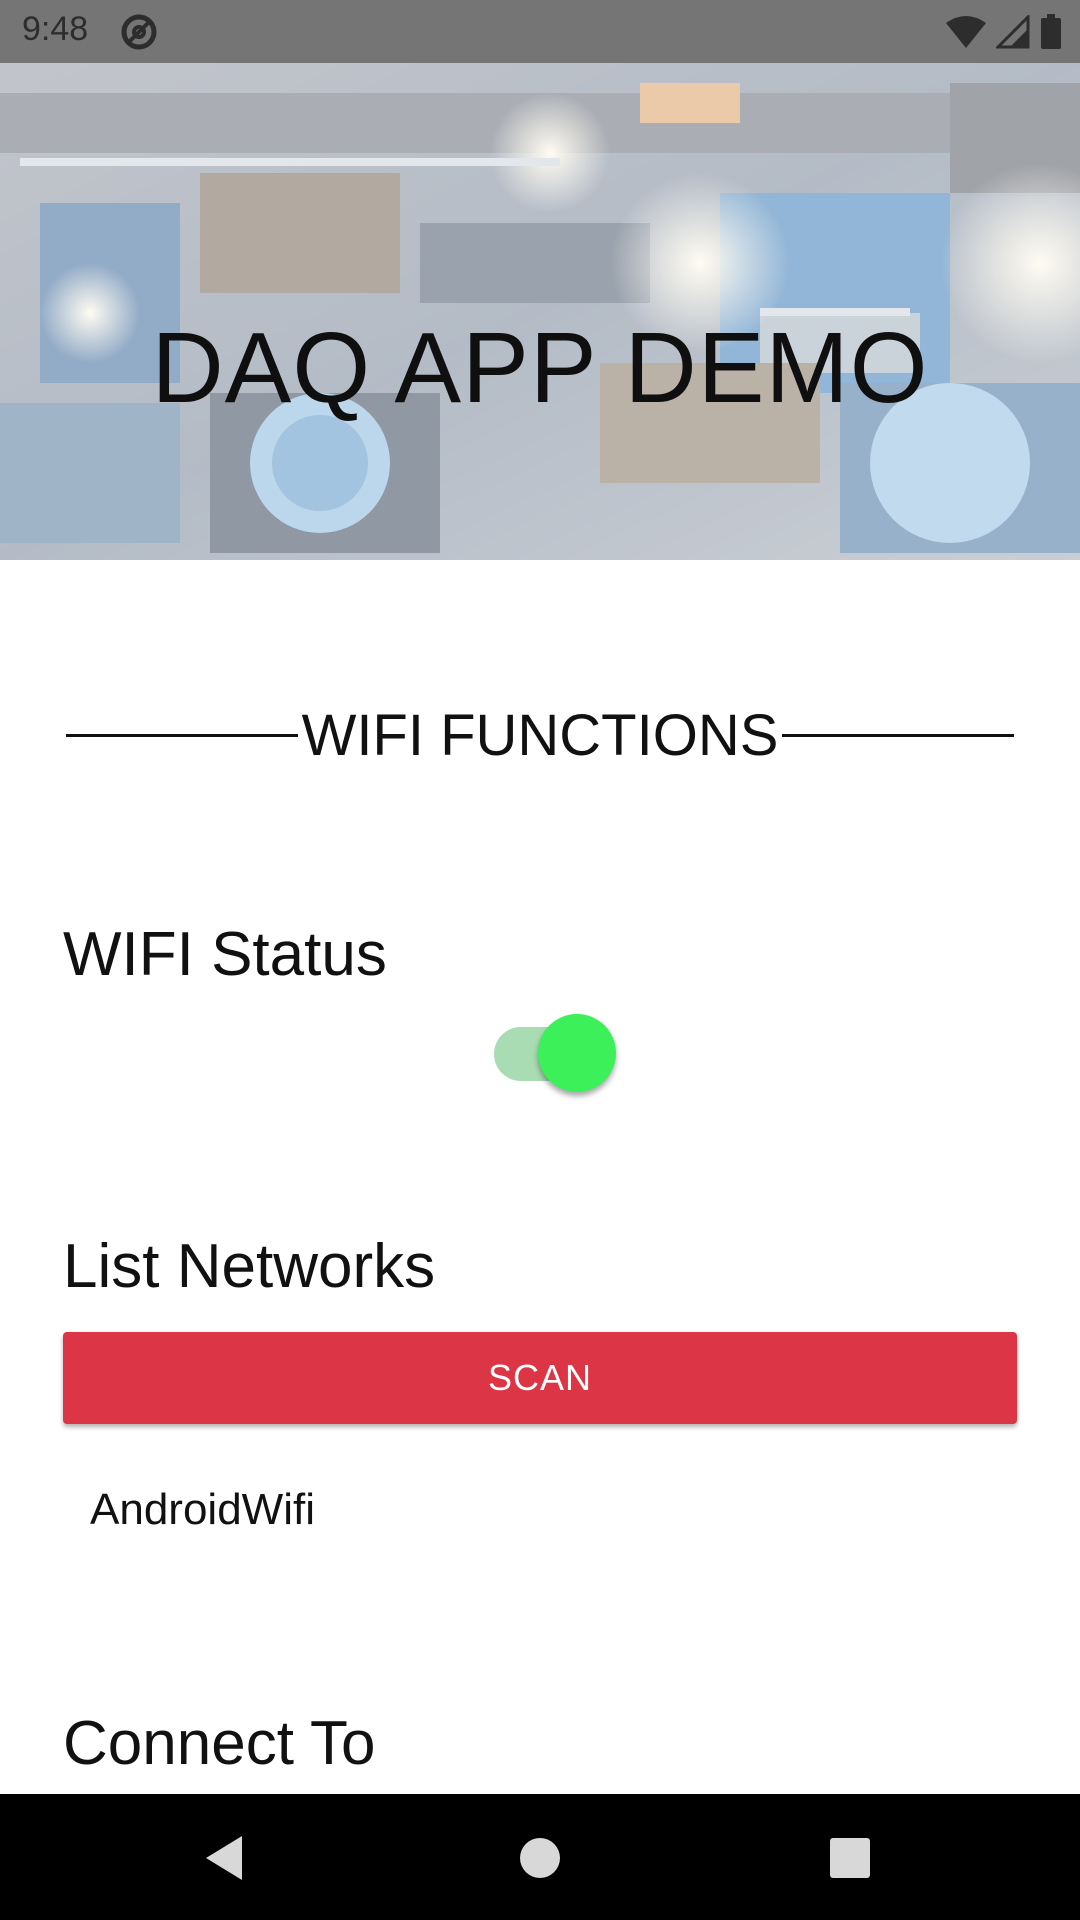  What do you see at coordinates (249, 1266) in the screenshot?
I see `list-networks-label: List Networks` at bounding box center [249, 1266].